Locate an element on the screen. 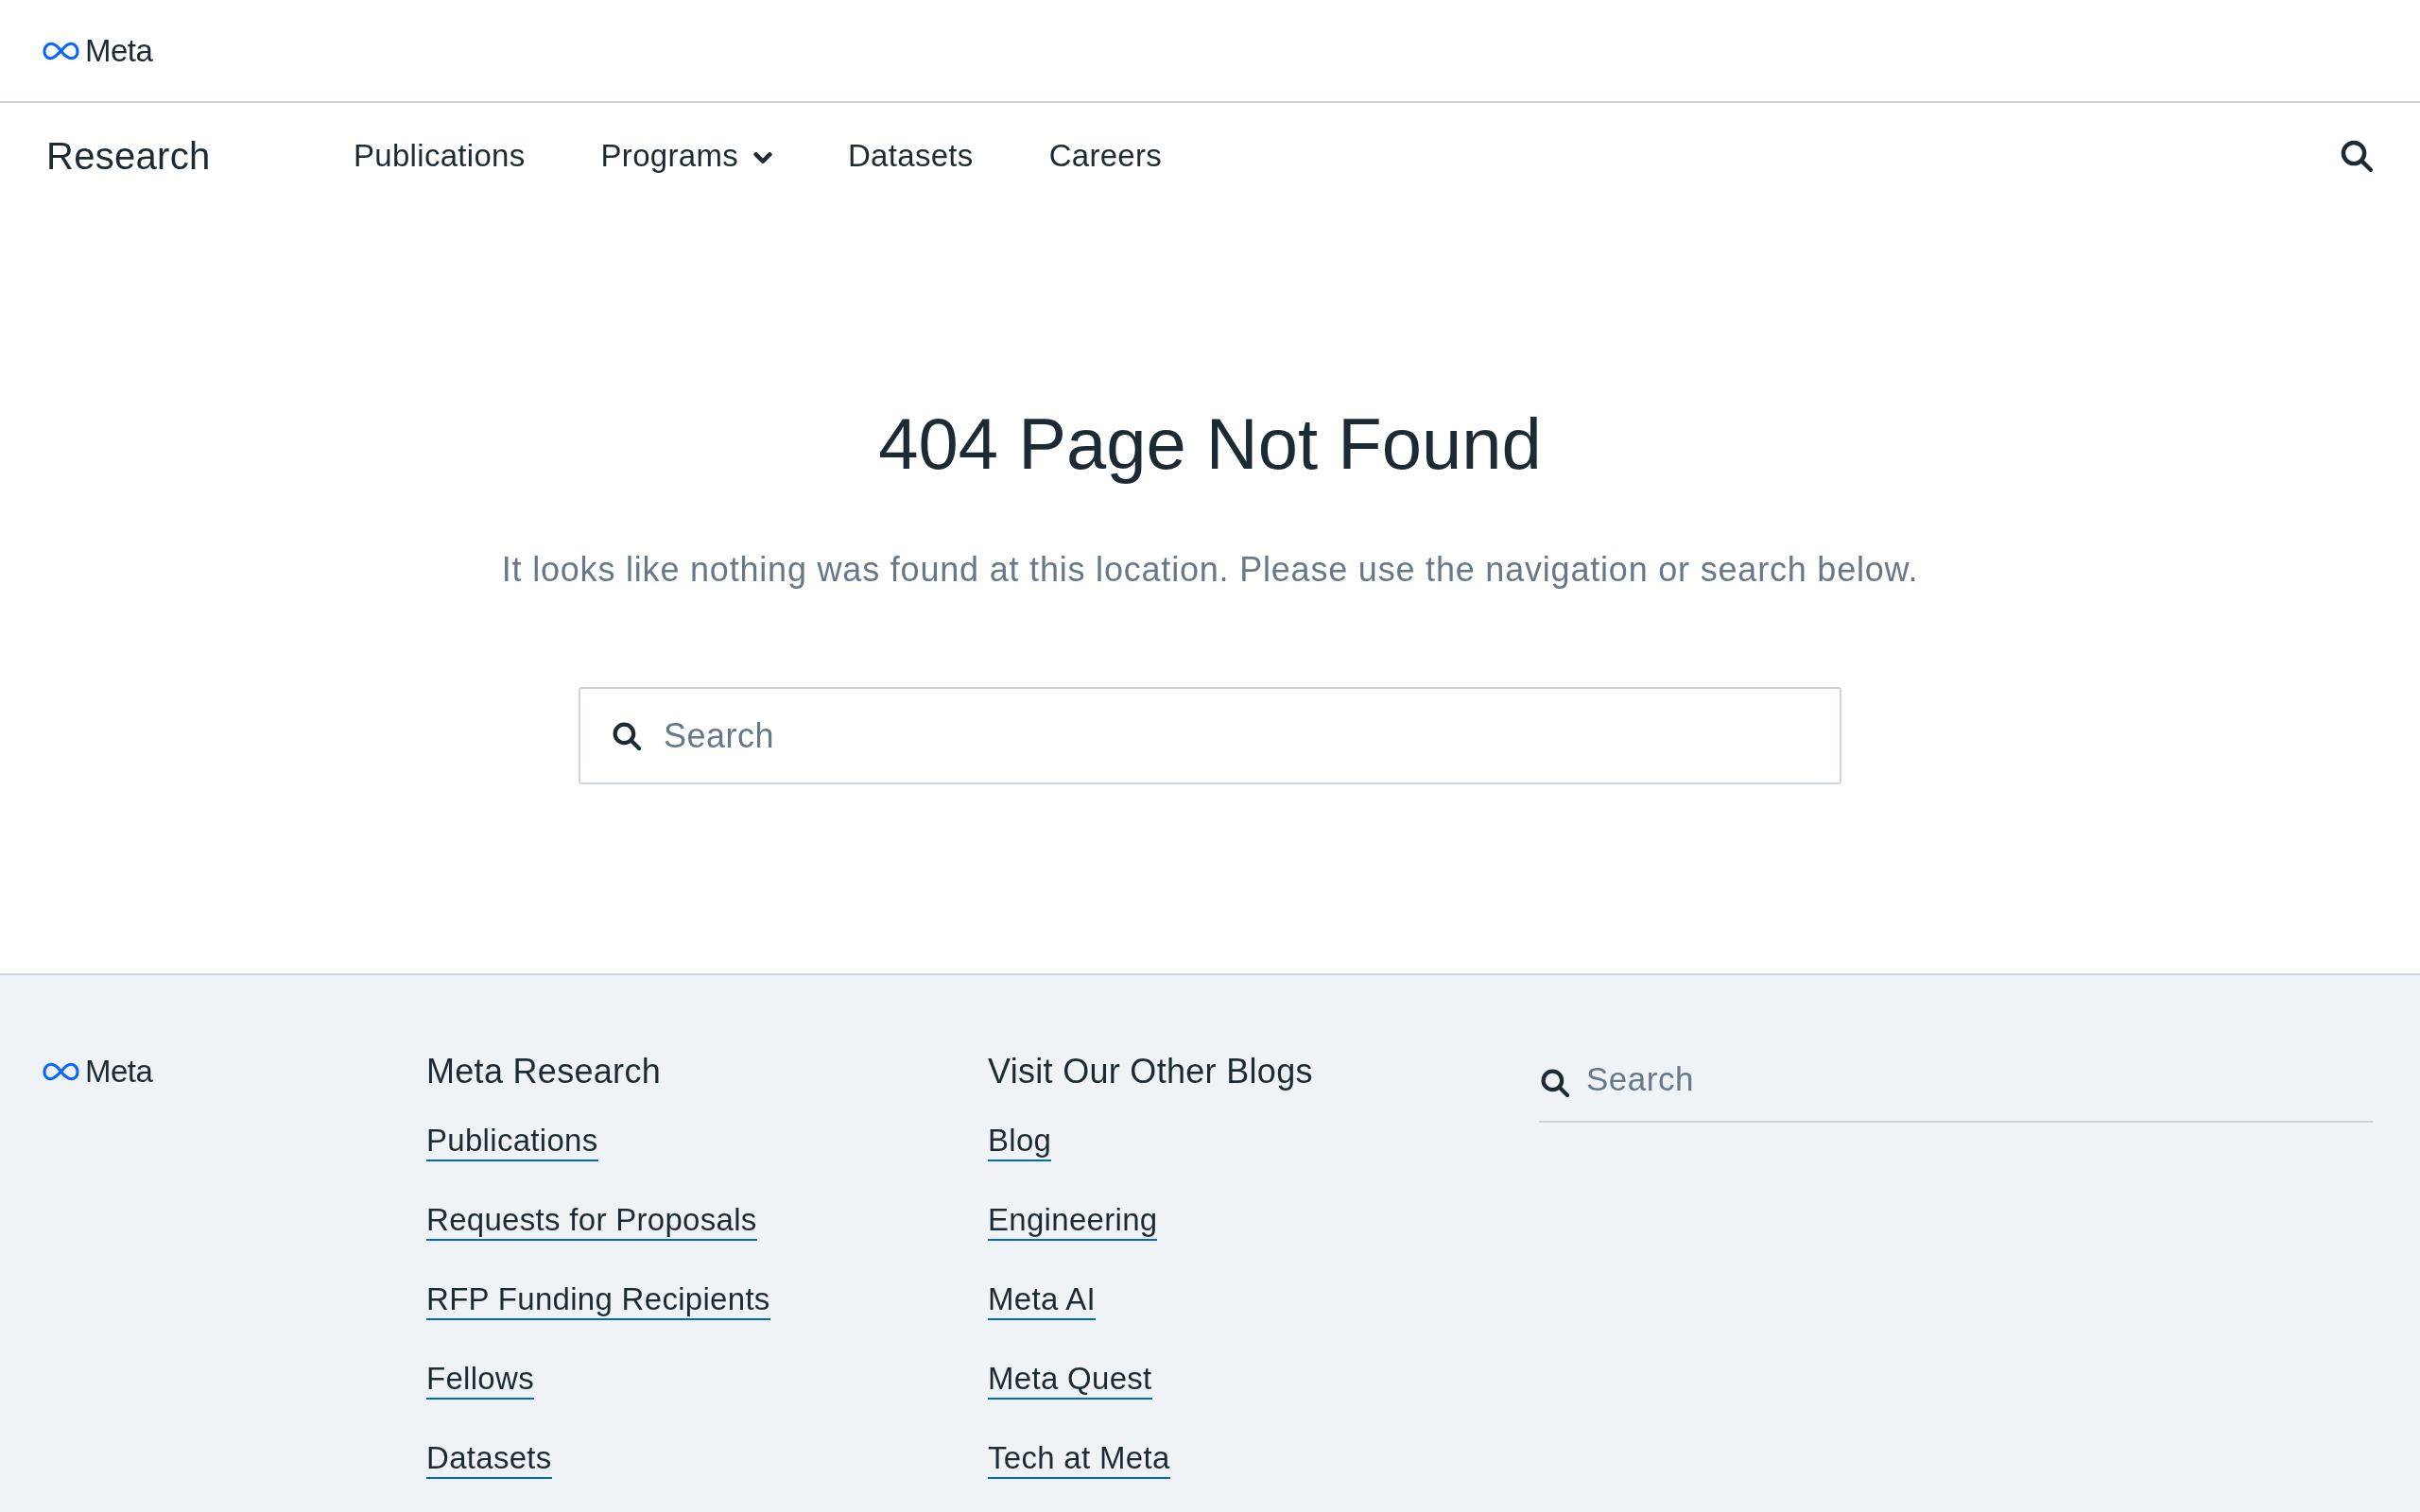  error-message: It looks like nothing was found at this location. Please use the navigation or search below. is located at coordinates (1210, 570).